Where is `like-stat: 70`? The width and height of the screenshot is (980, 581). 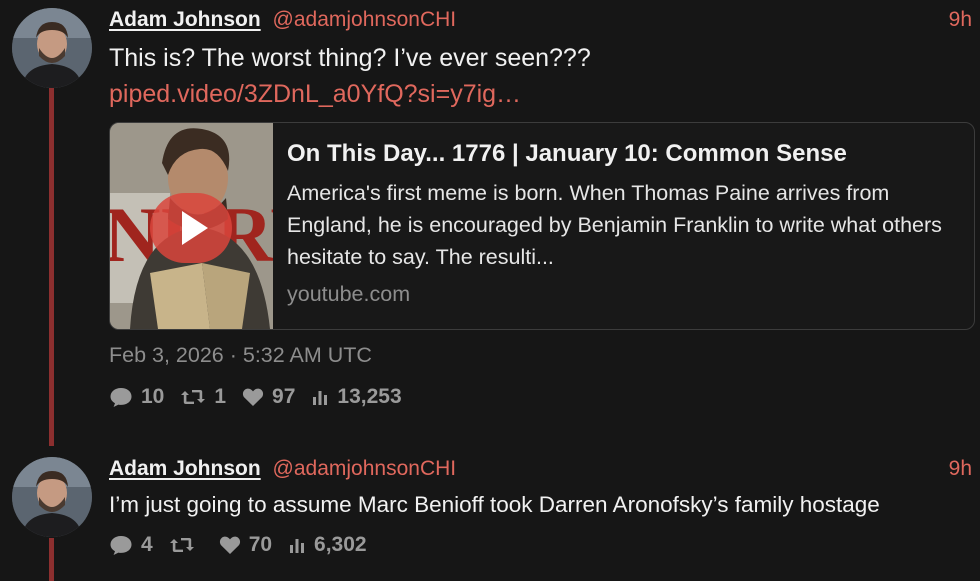
like-stat: 70 is located at coordinates (245, 545).